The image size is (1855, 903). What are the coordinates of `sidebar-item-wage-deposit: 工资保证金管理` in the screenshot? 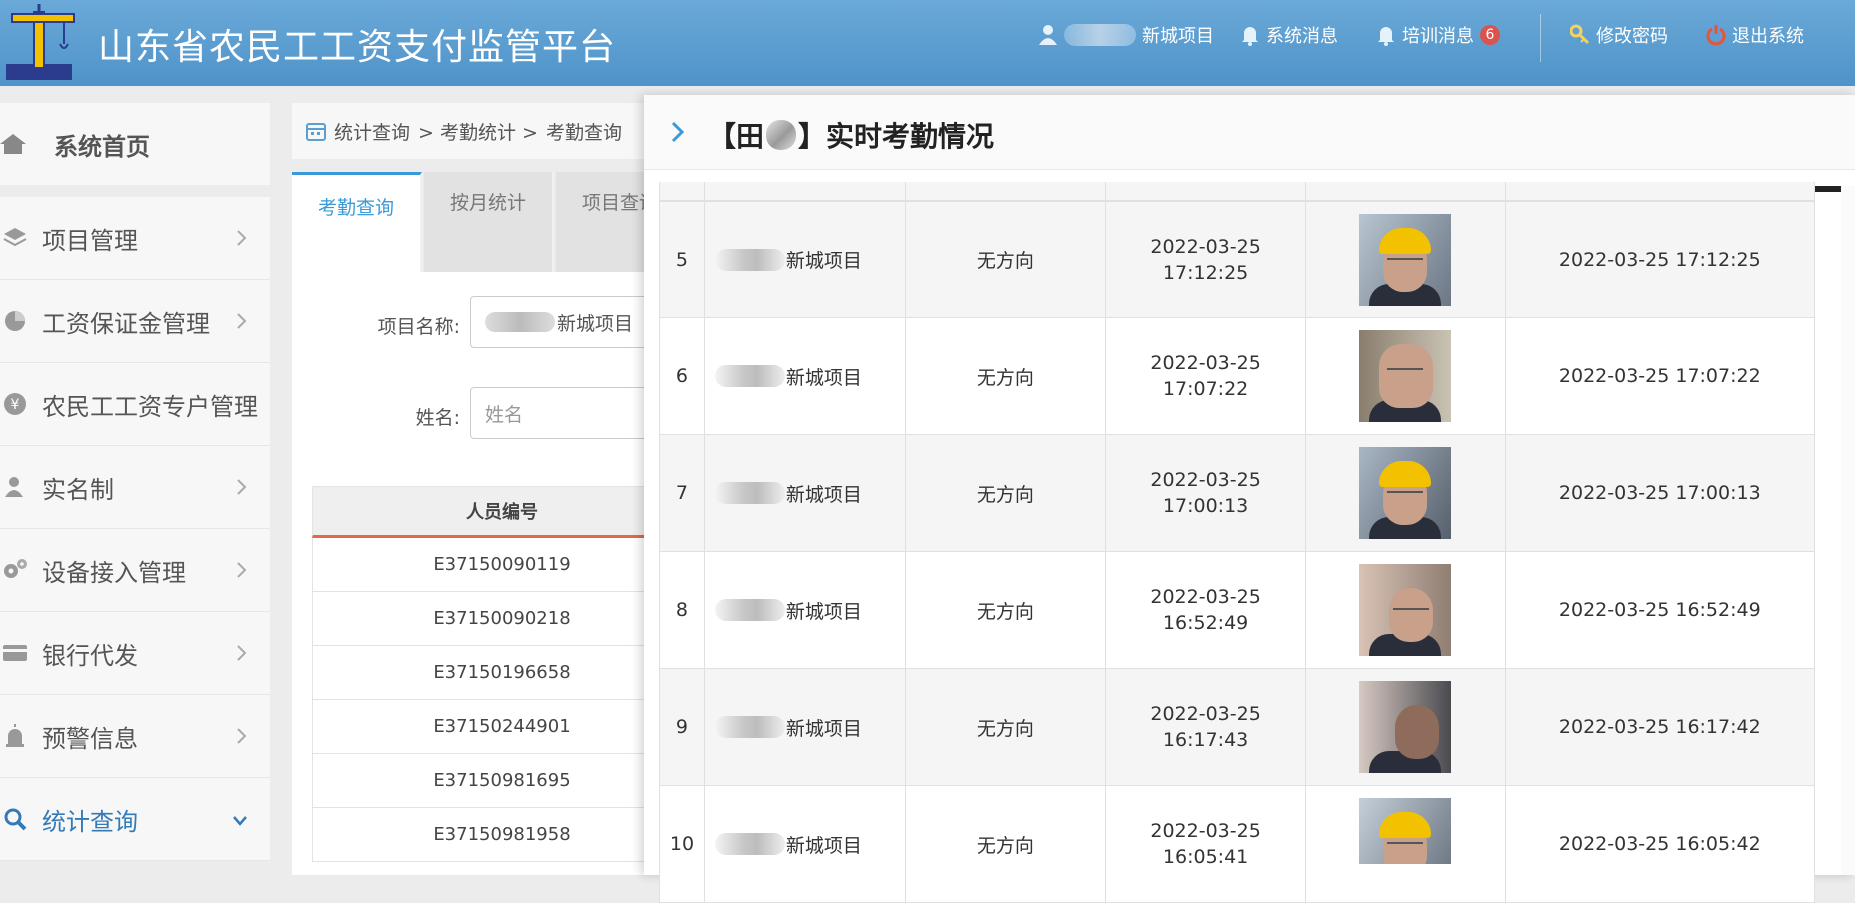 It's located at (135, 321).